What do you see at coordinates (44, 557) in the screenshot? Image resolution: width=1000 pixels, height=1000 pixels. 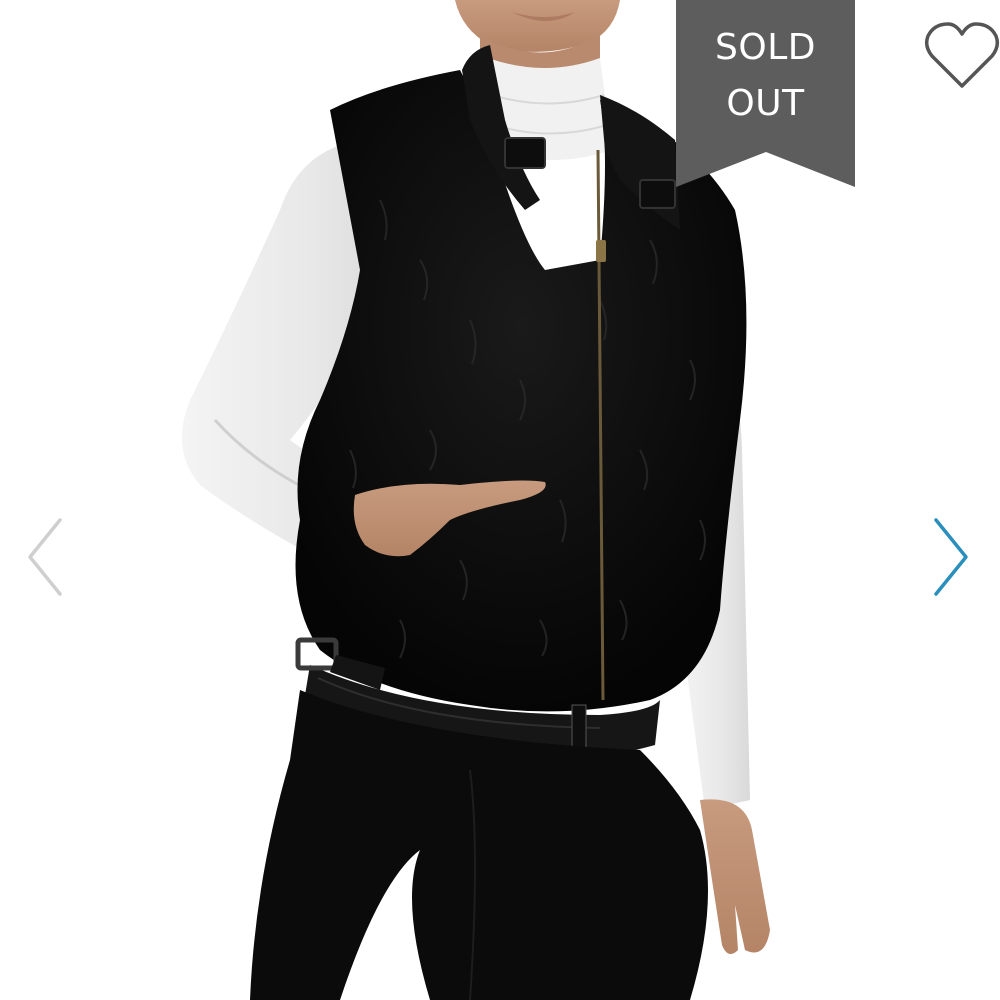 I see `chevron-left-icon` at bounding box center [44, 557].